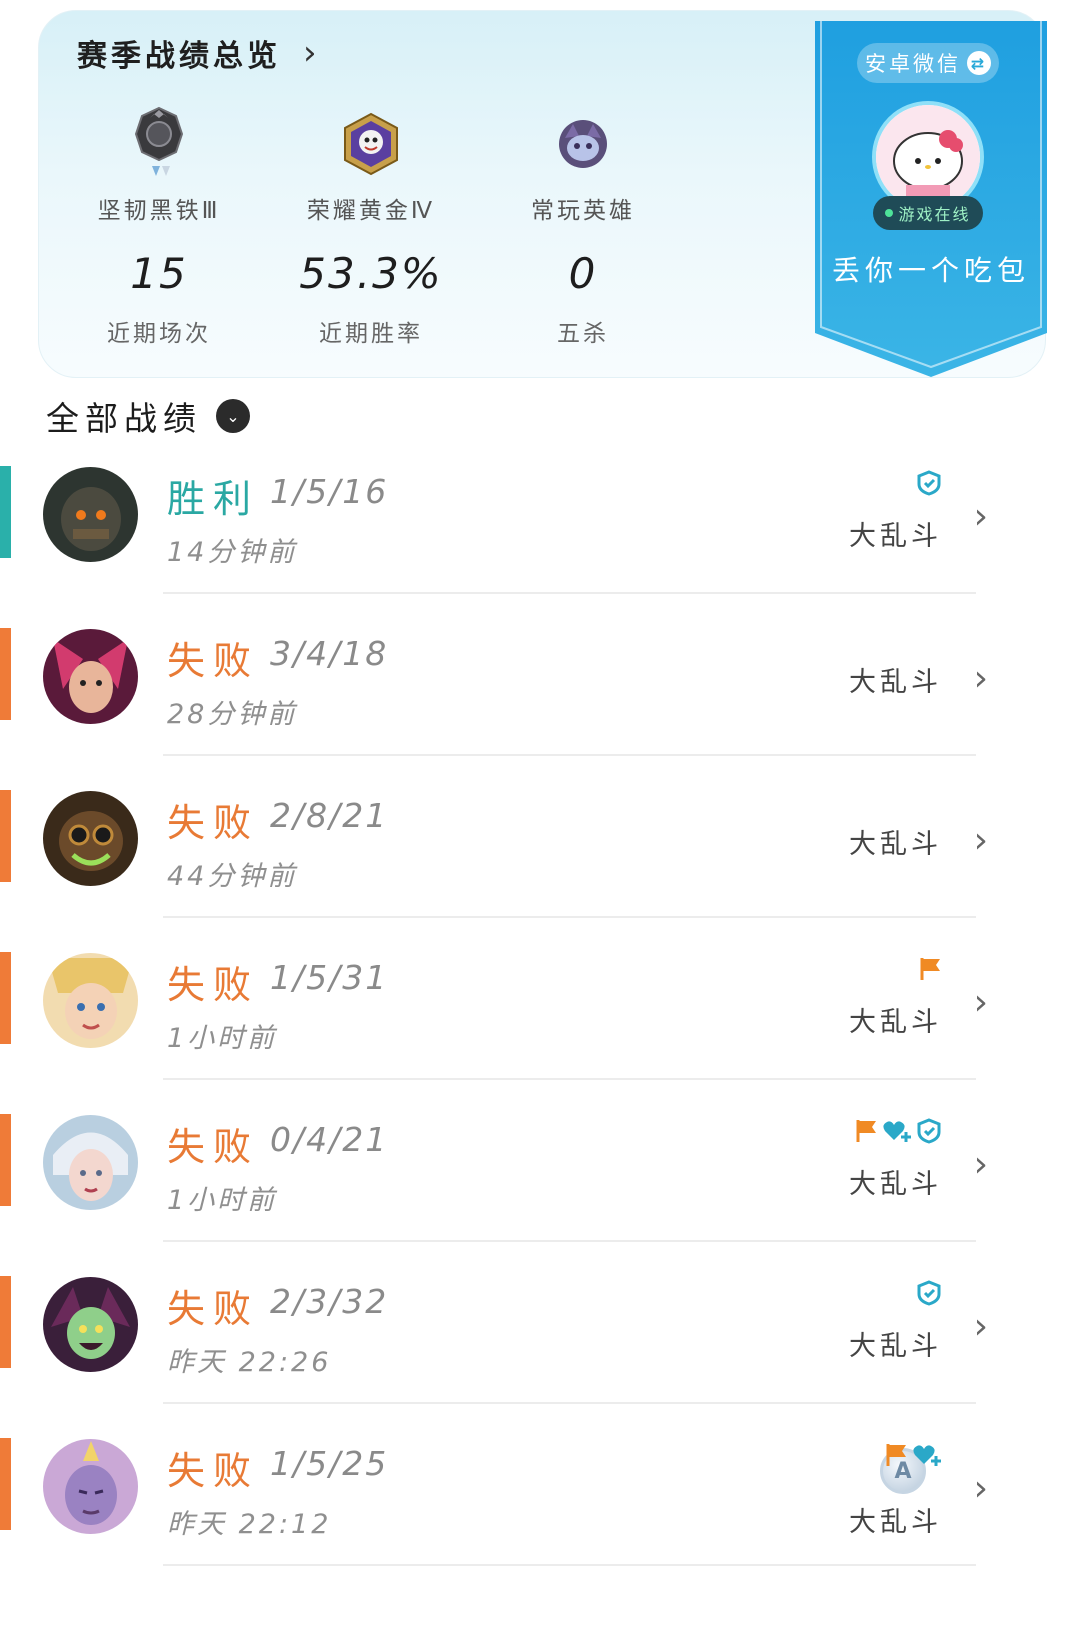 The height and width of the screenshot is (1646, 1080). What do you see at coordinates (889, 213) in the screenshot?
I see `online-dot-icon` at bounding box center [889, 213].